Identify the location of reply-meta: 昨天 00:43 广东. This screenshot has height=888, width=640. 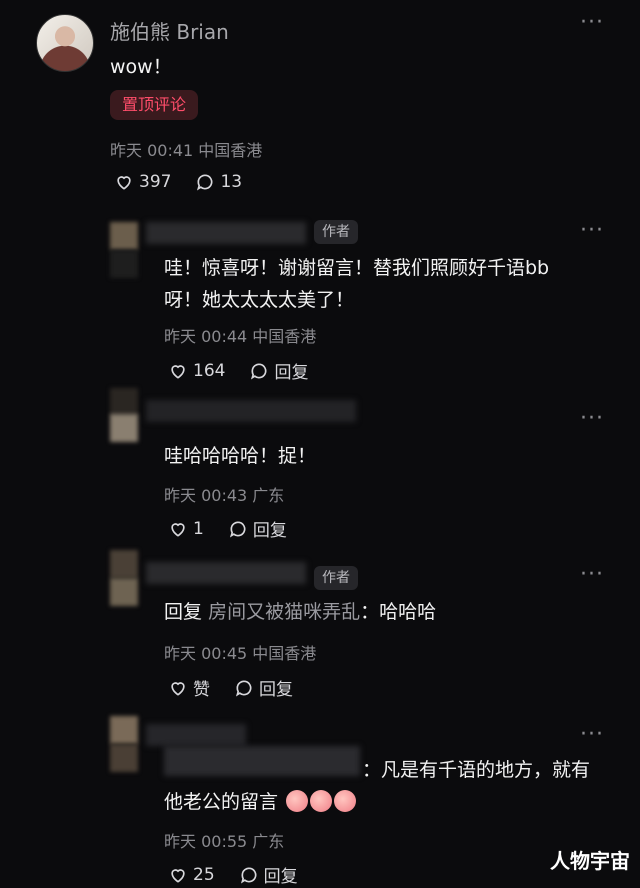
(224, 494).